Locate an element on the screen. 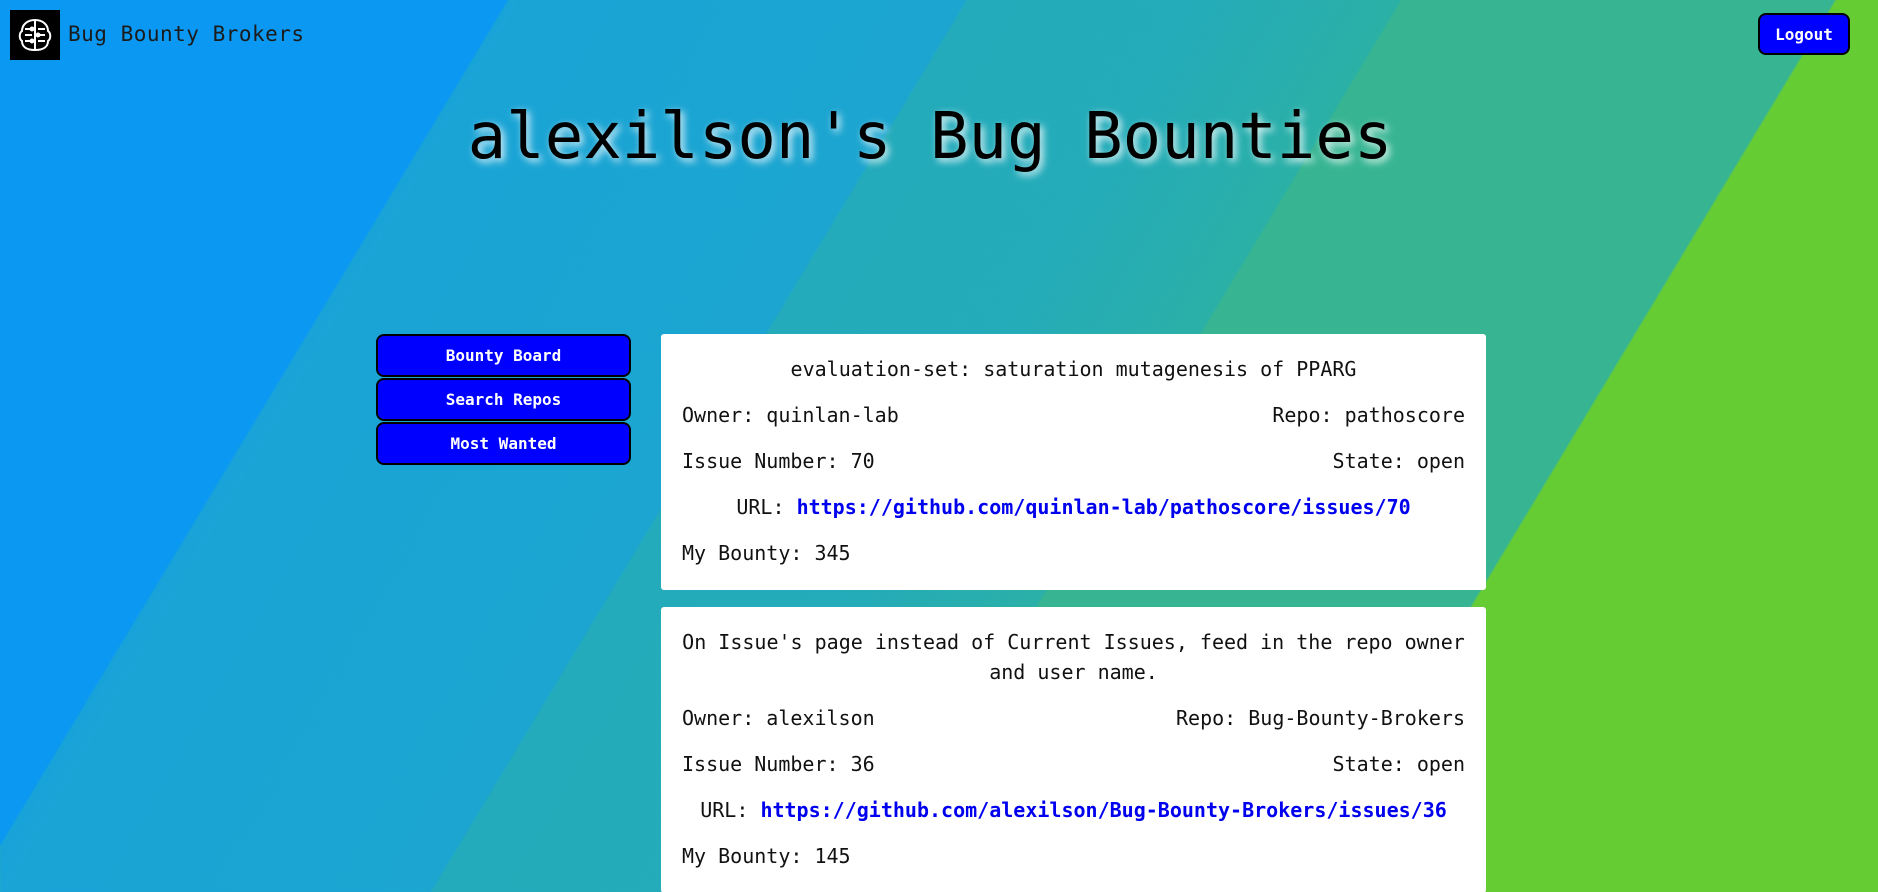  issue-number-text: Issue Number: 70 is located at coordinates (778, 461).